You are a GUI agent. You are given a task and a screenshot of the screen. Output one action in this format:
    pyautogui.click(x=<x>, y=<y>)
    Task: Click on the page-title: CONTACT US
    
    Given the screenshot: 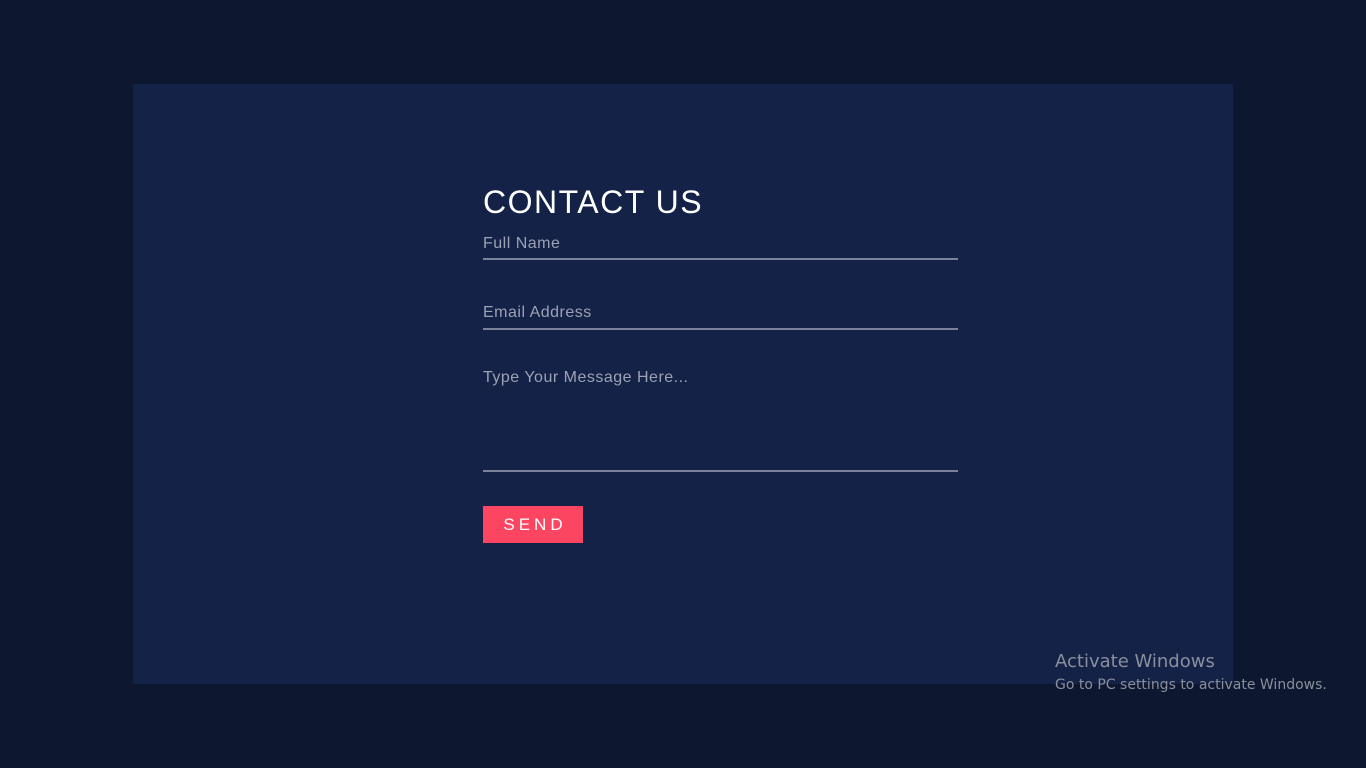 What is the action you would take?
    pyautogui.click(x=593, y=202)
    